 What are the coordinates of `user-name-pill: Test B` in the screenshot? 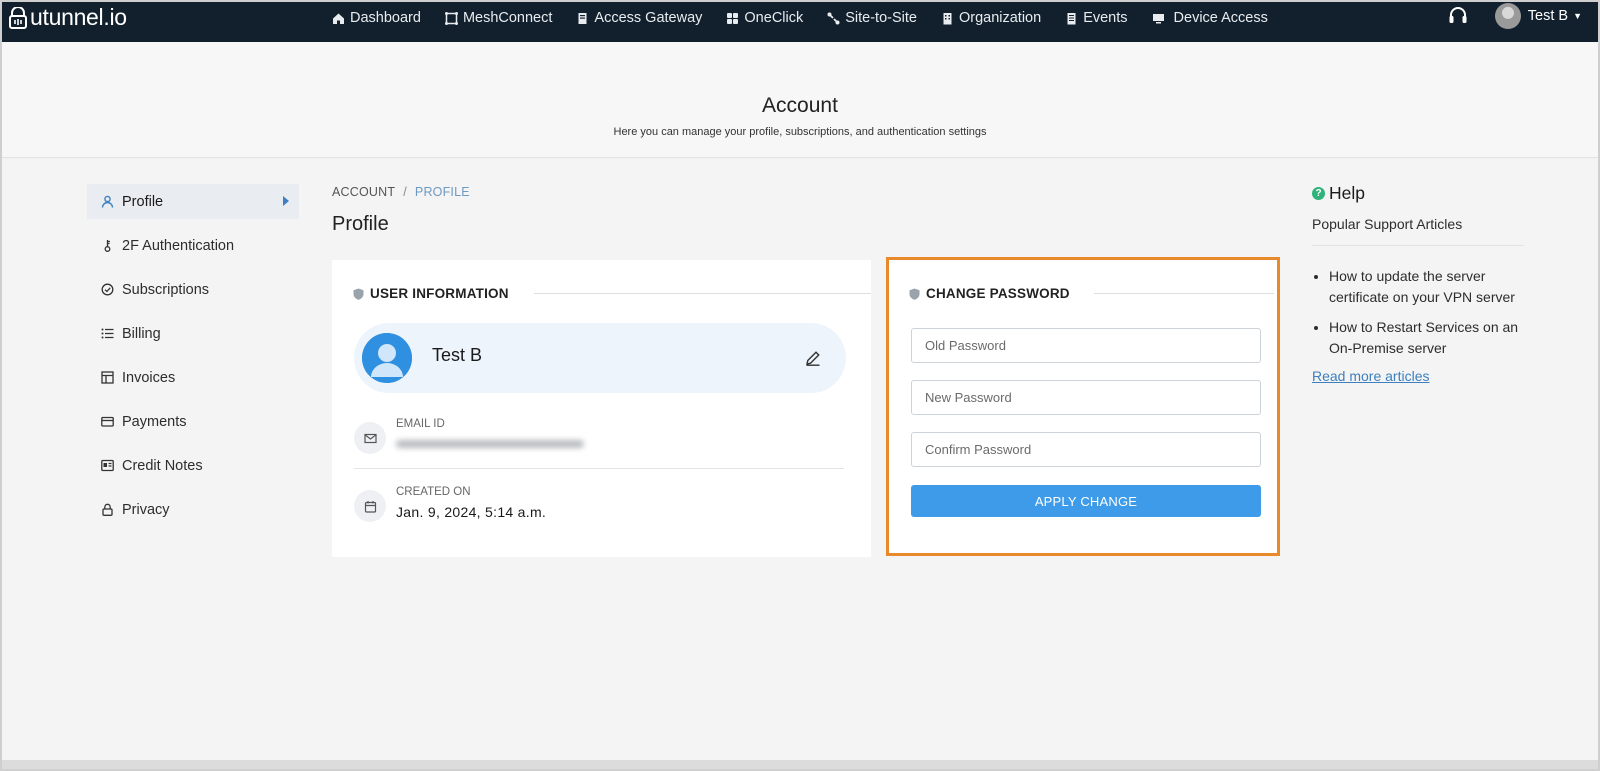 It's located at (600, 358).